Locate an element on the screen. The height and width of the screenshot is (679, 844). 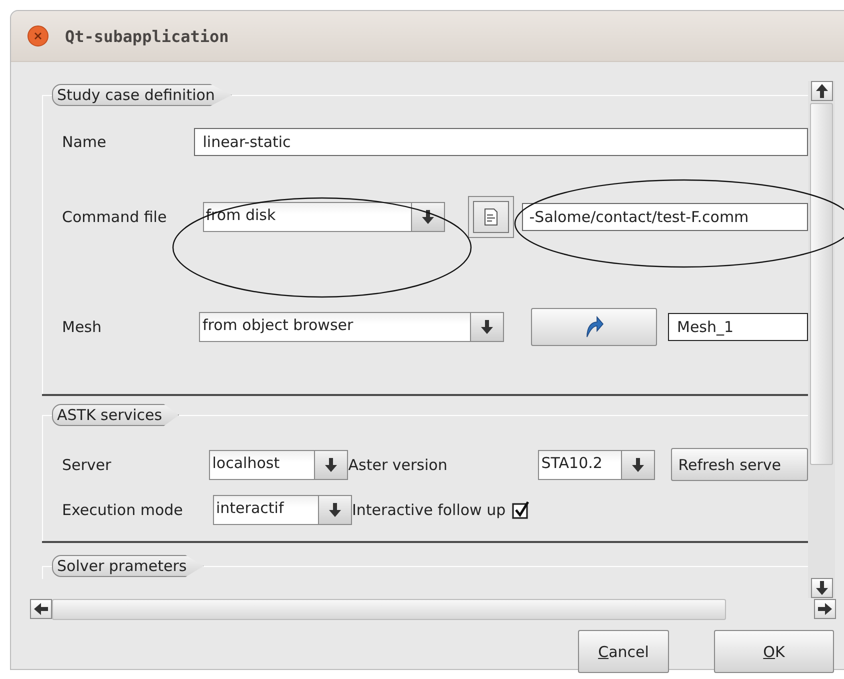
select-mesh-button is located at coordinates (594, 327).